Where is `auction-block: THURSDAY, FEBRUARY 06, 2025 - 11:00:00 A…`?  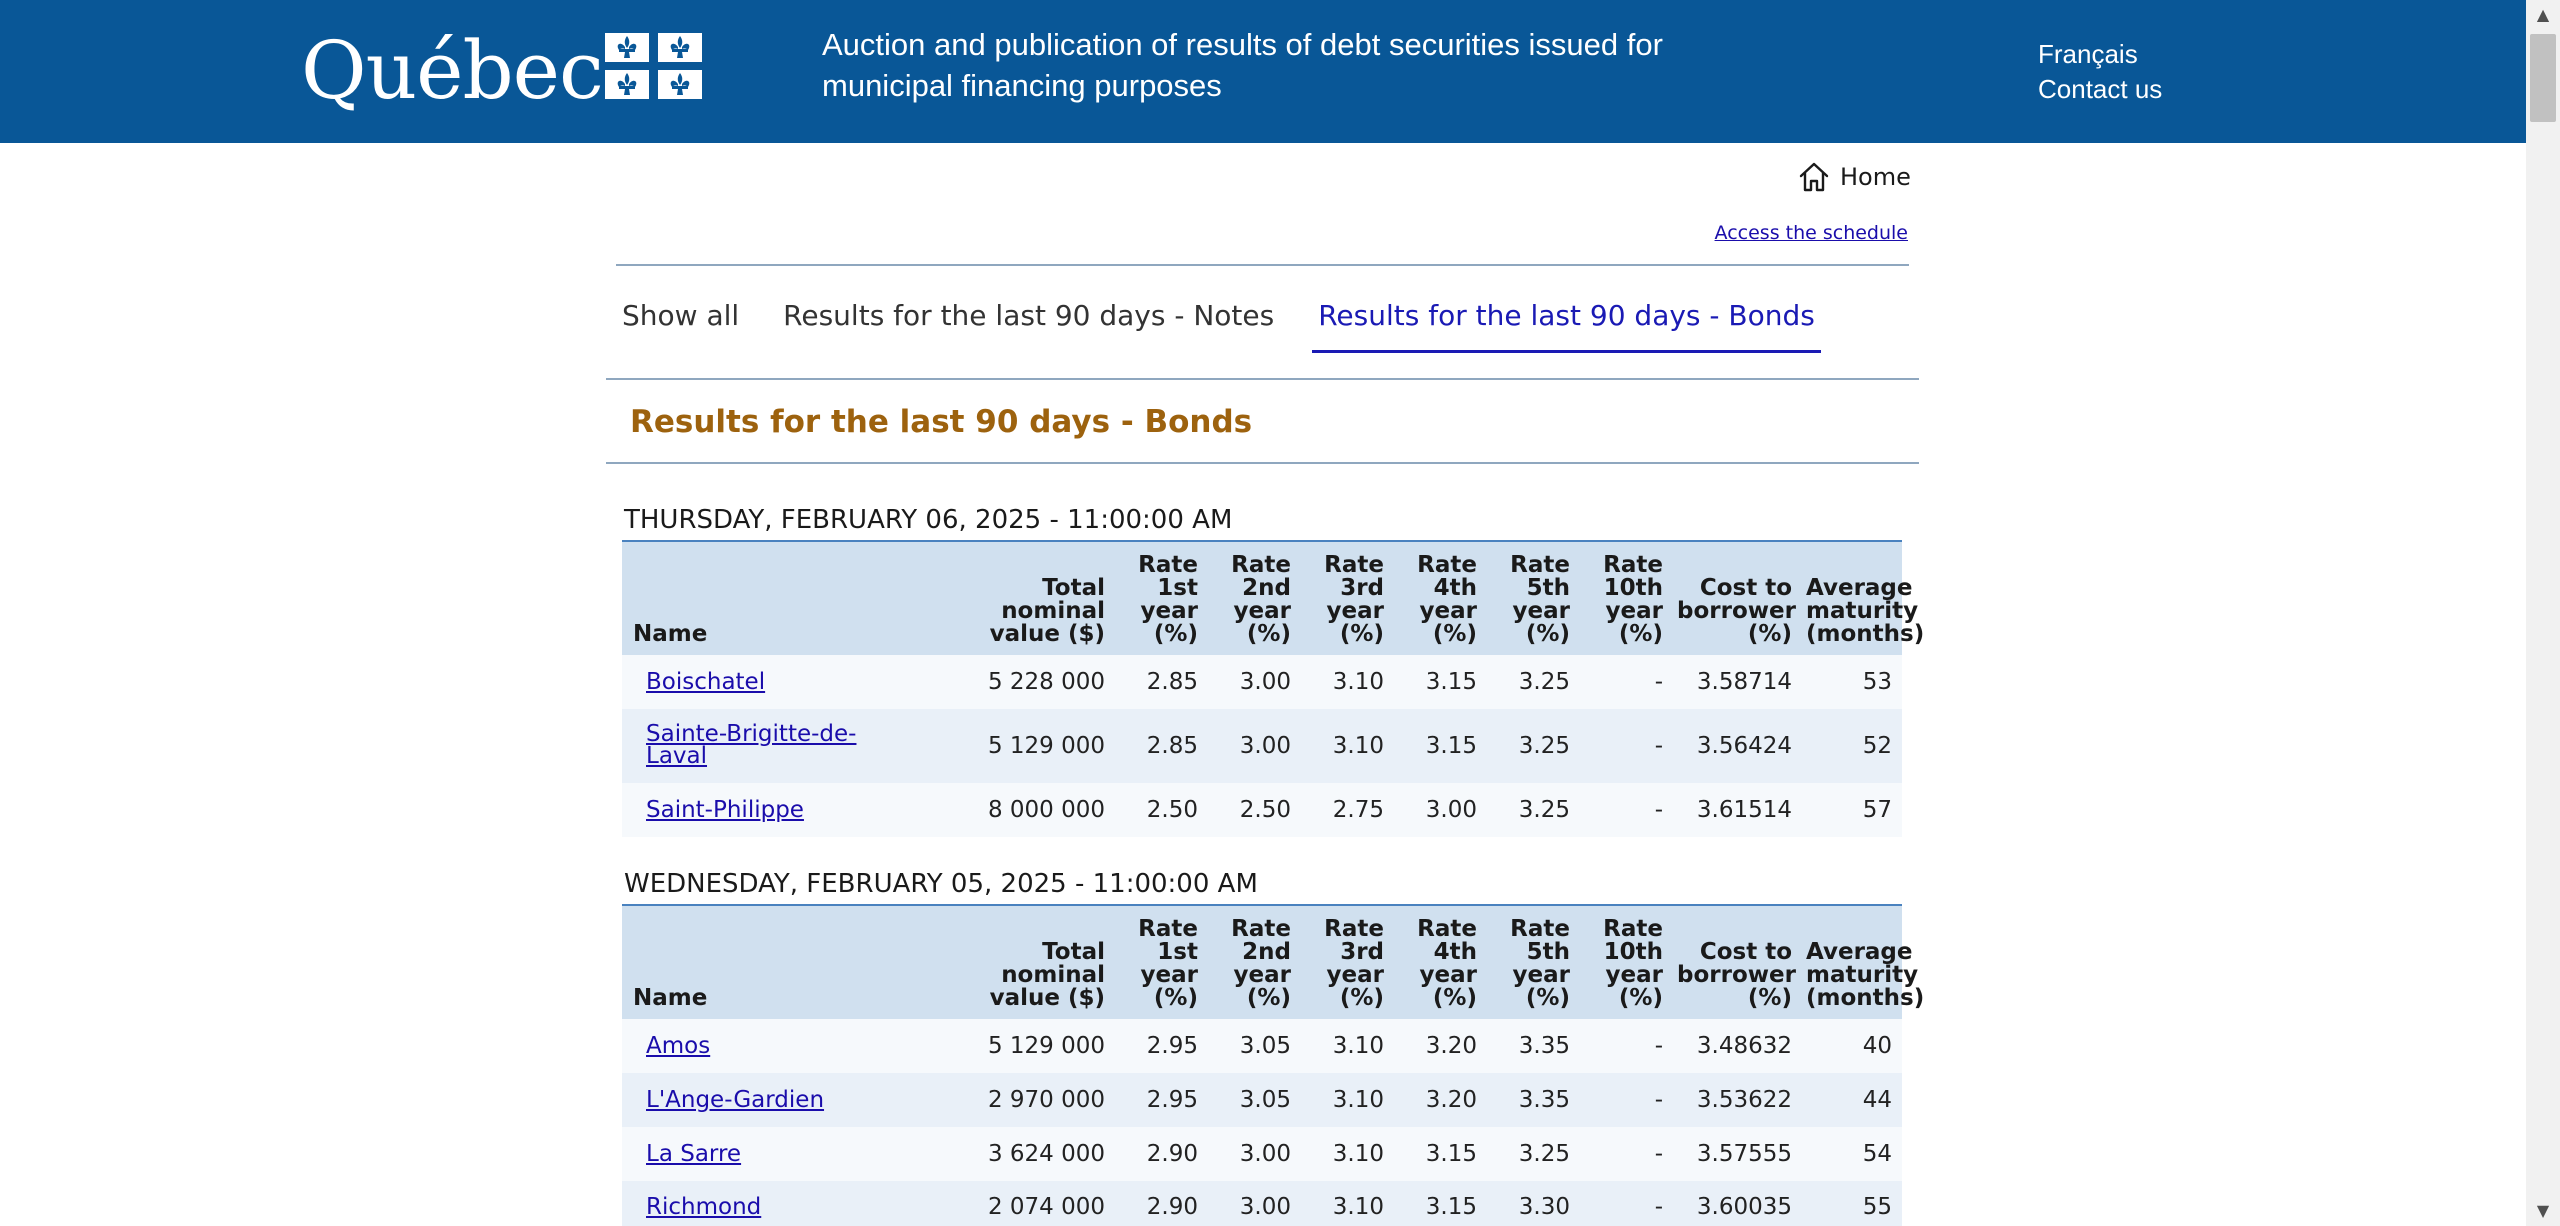 auction-block: THURSDAY, FEBRUARY 06, 2025 - 11:00:00 A… is located at coordinates (1273, 668).